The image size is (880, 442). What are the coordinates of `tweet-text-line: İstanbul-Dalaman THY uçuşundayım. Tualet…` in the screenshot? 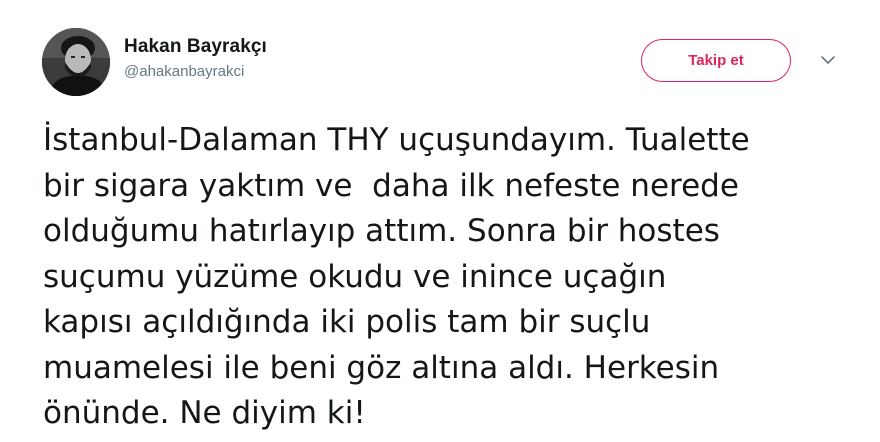 It's located at (396, 140).